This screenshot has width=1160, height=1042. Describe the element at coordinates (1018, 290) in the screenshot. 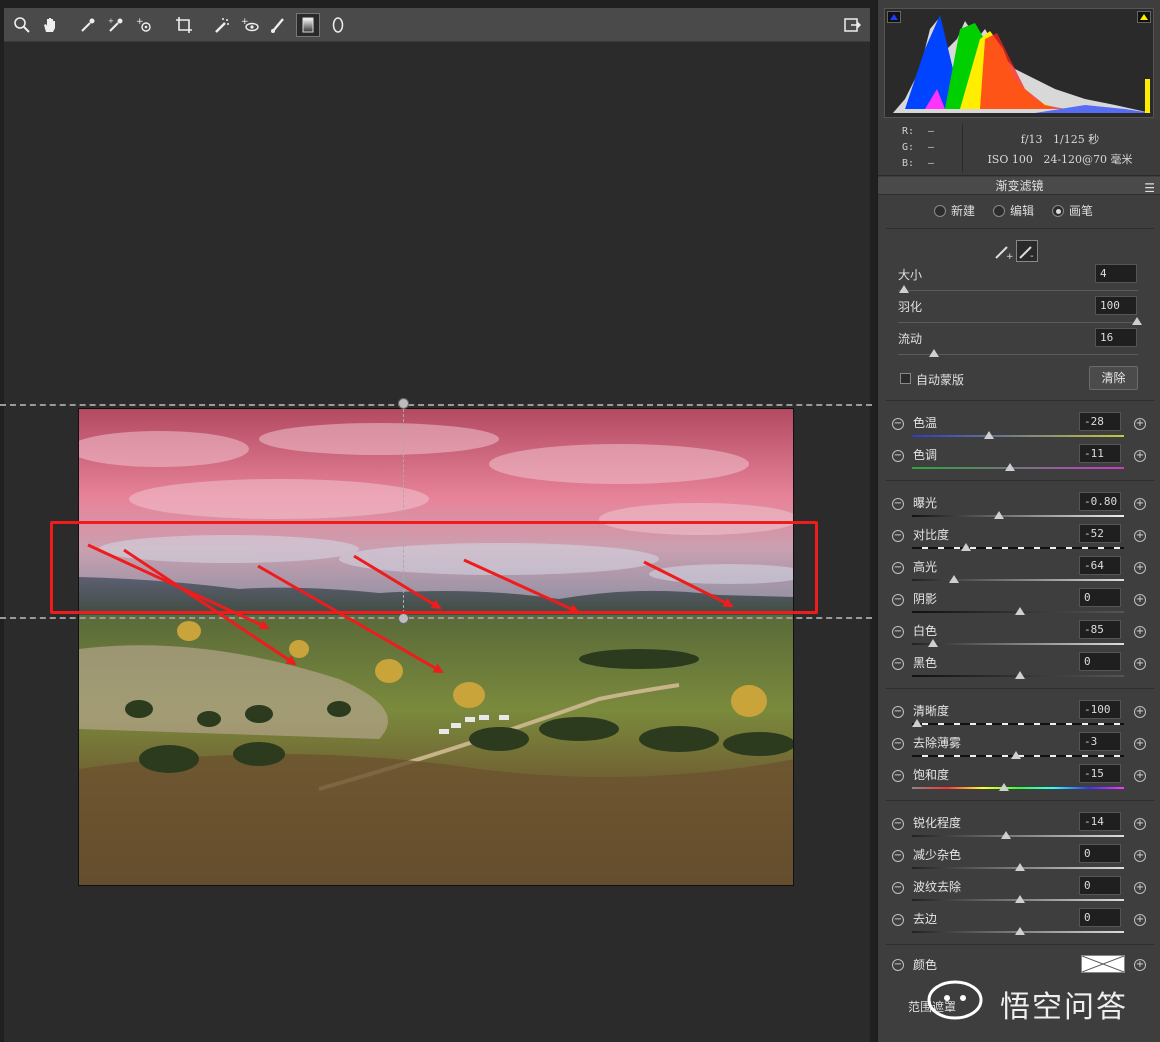

I see `size-slider` at that location.